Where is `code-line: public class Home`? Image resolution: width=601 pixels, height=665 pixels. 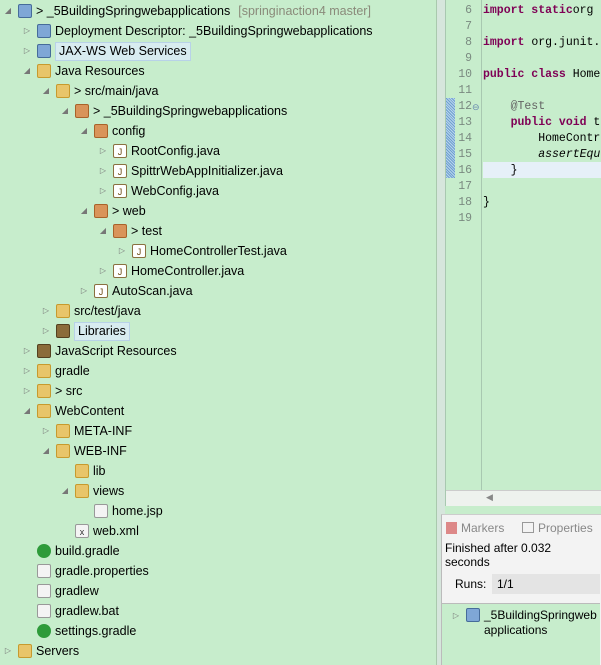
code-line: public class Home is located at coordinates (541, 75).